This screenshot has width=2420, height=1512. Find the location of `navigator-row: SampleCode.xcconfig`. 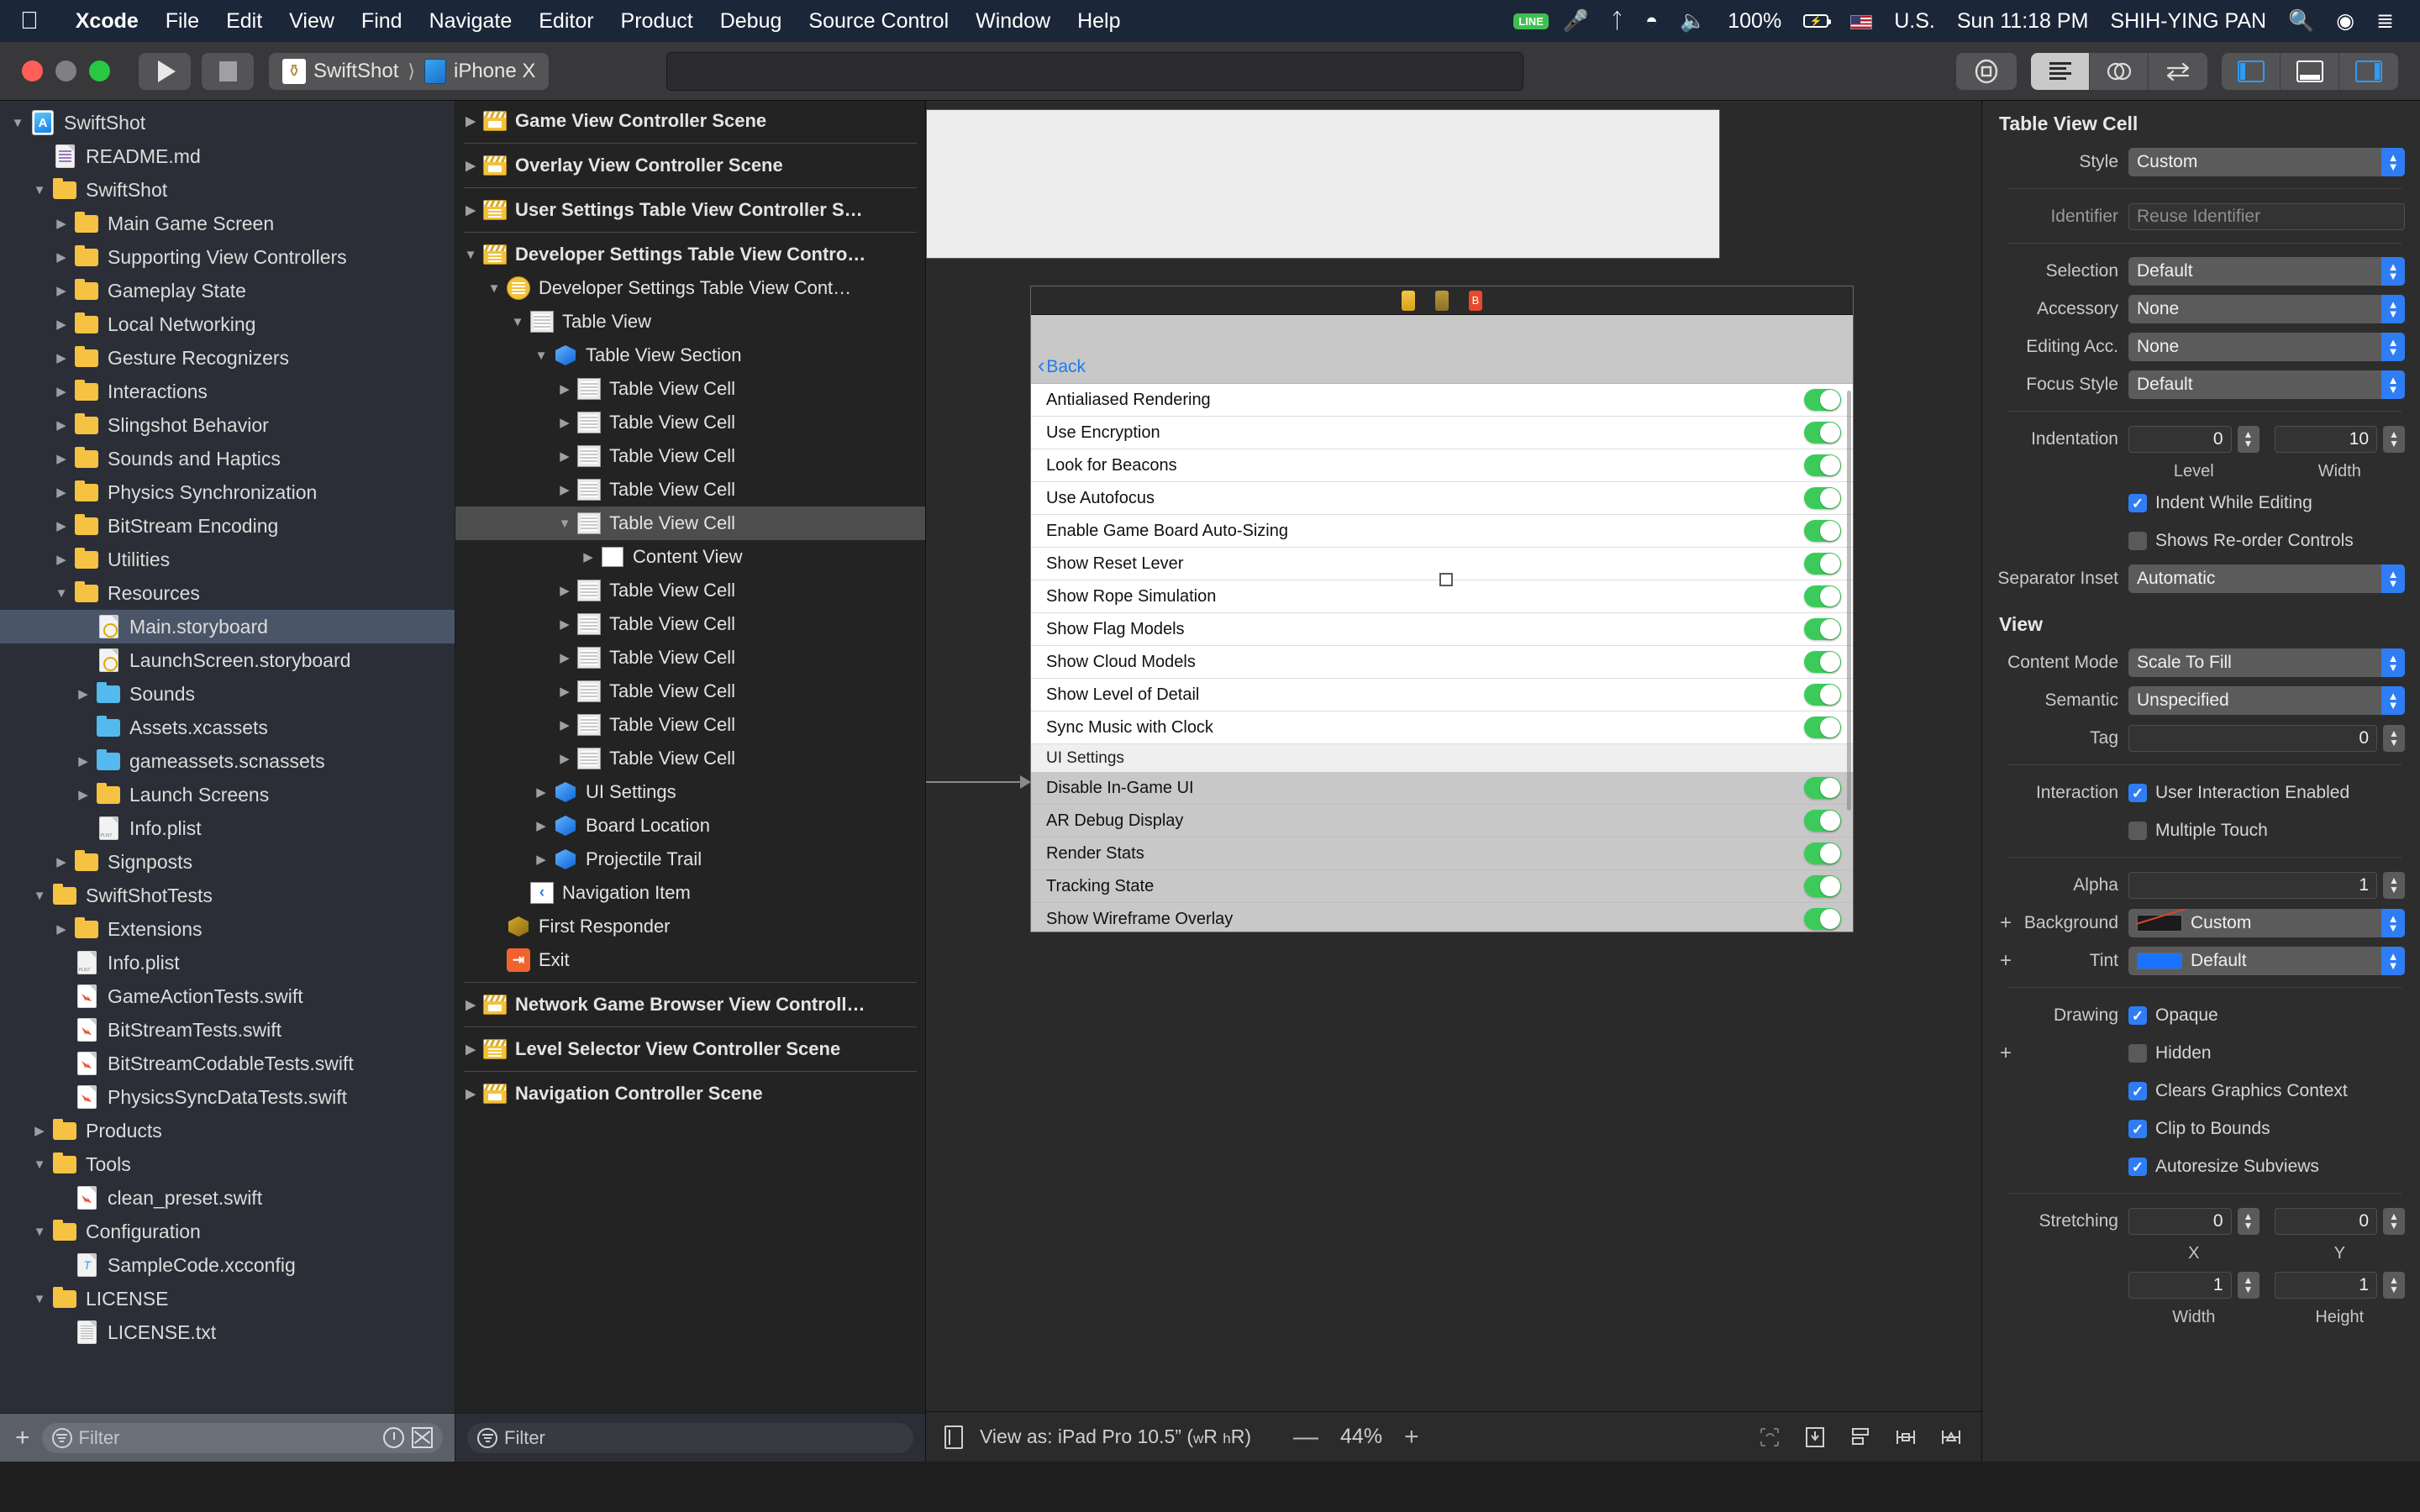

navigator-row: SampleCode.xcconfig is located at coordinates (227, 1265).